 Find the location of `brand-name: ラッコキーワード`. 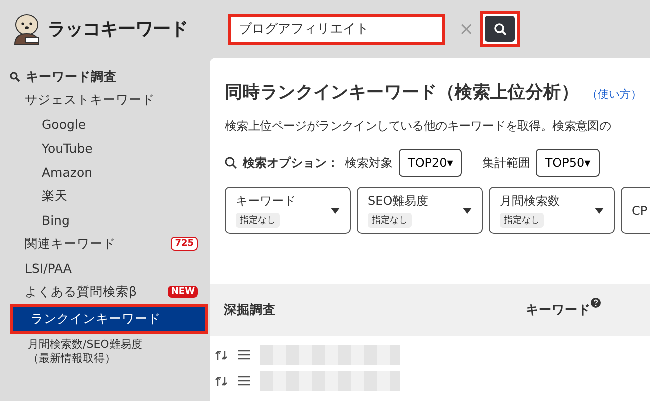

brand-name: ラッコキーワード is located at coordinates (118, 29).